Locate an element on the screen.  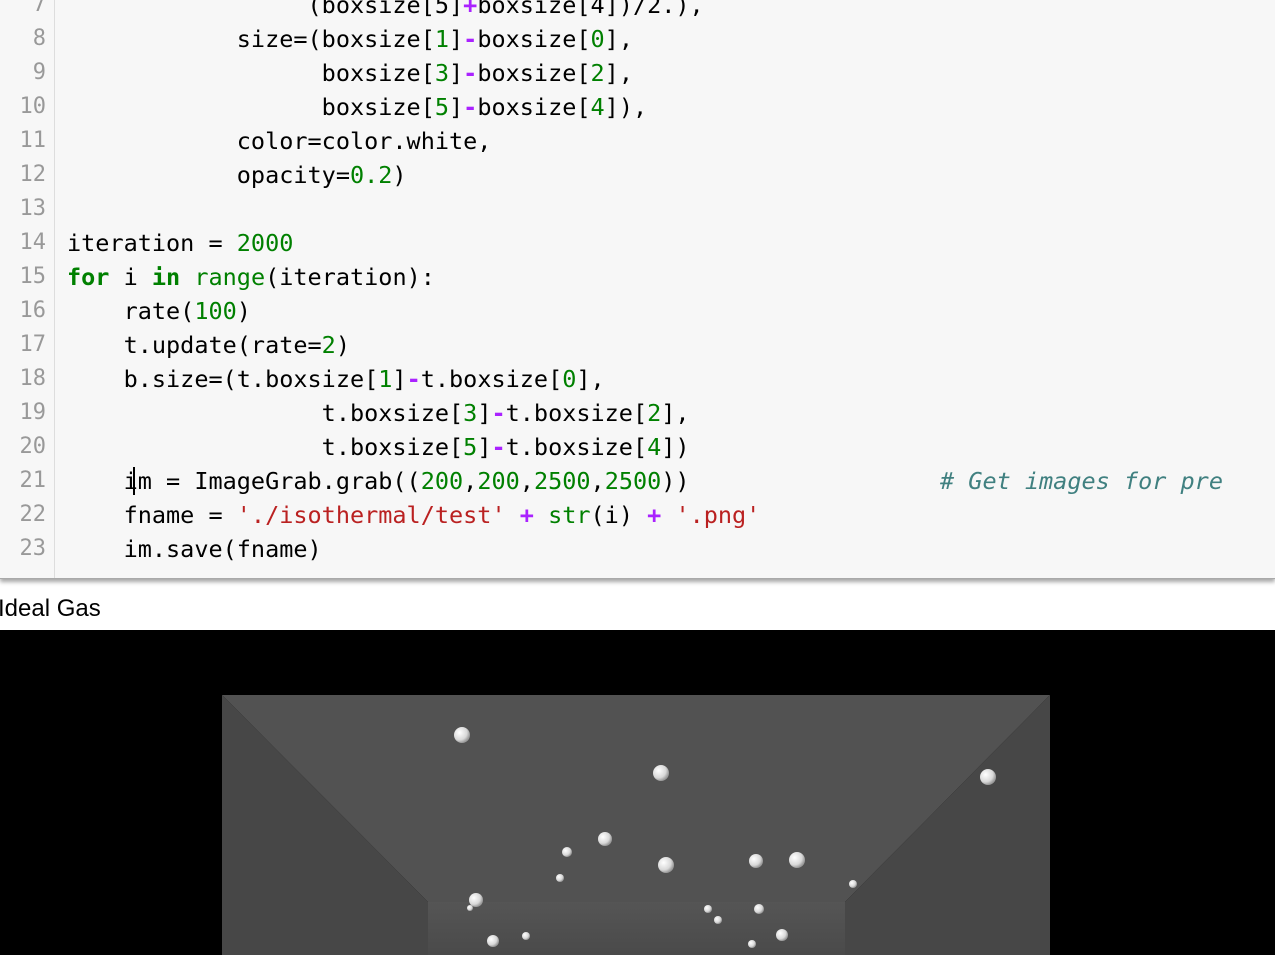
code-line: 20 t.boxsize[5]-t.boxsize[4]) is located at coordinates (637, 447).